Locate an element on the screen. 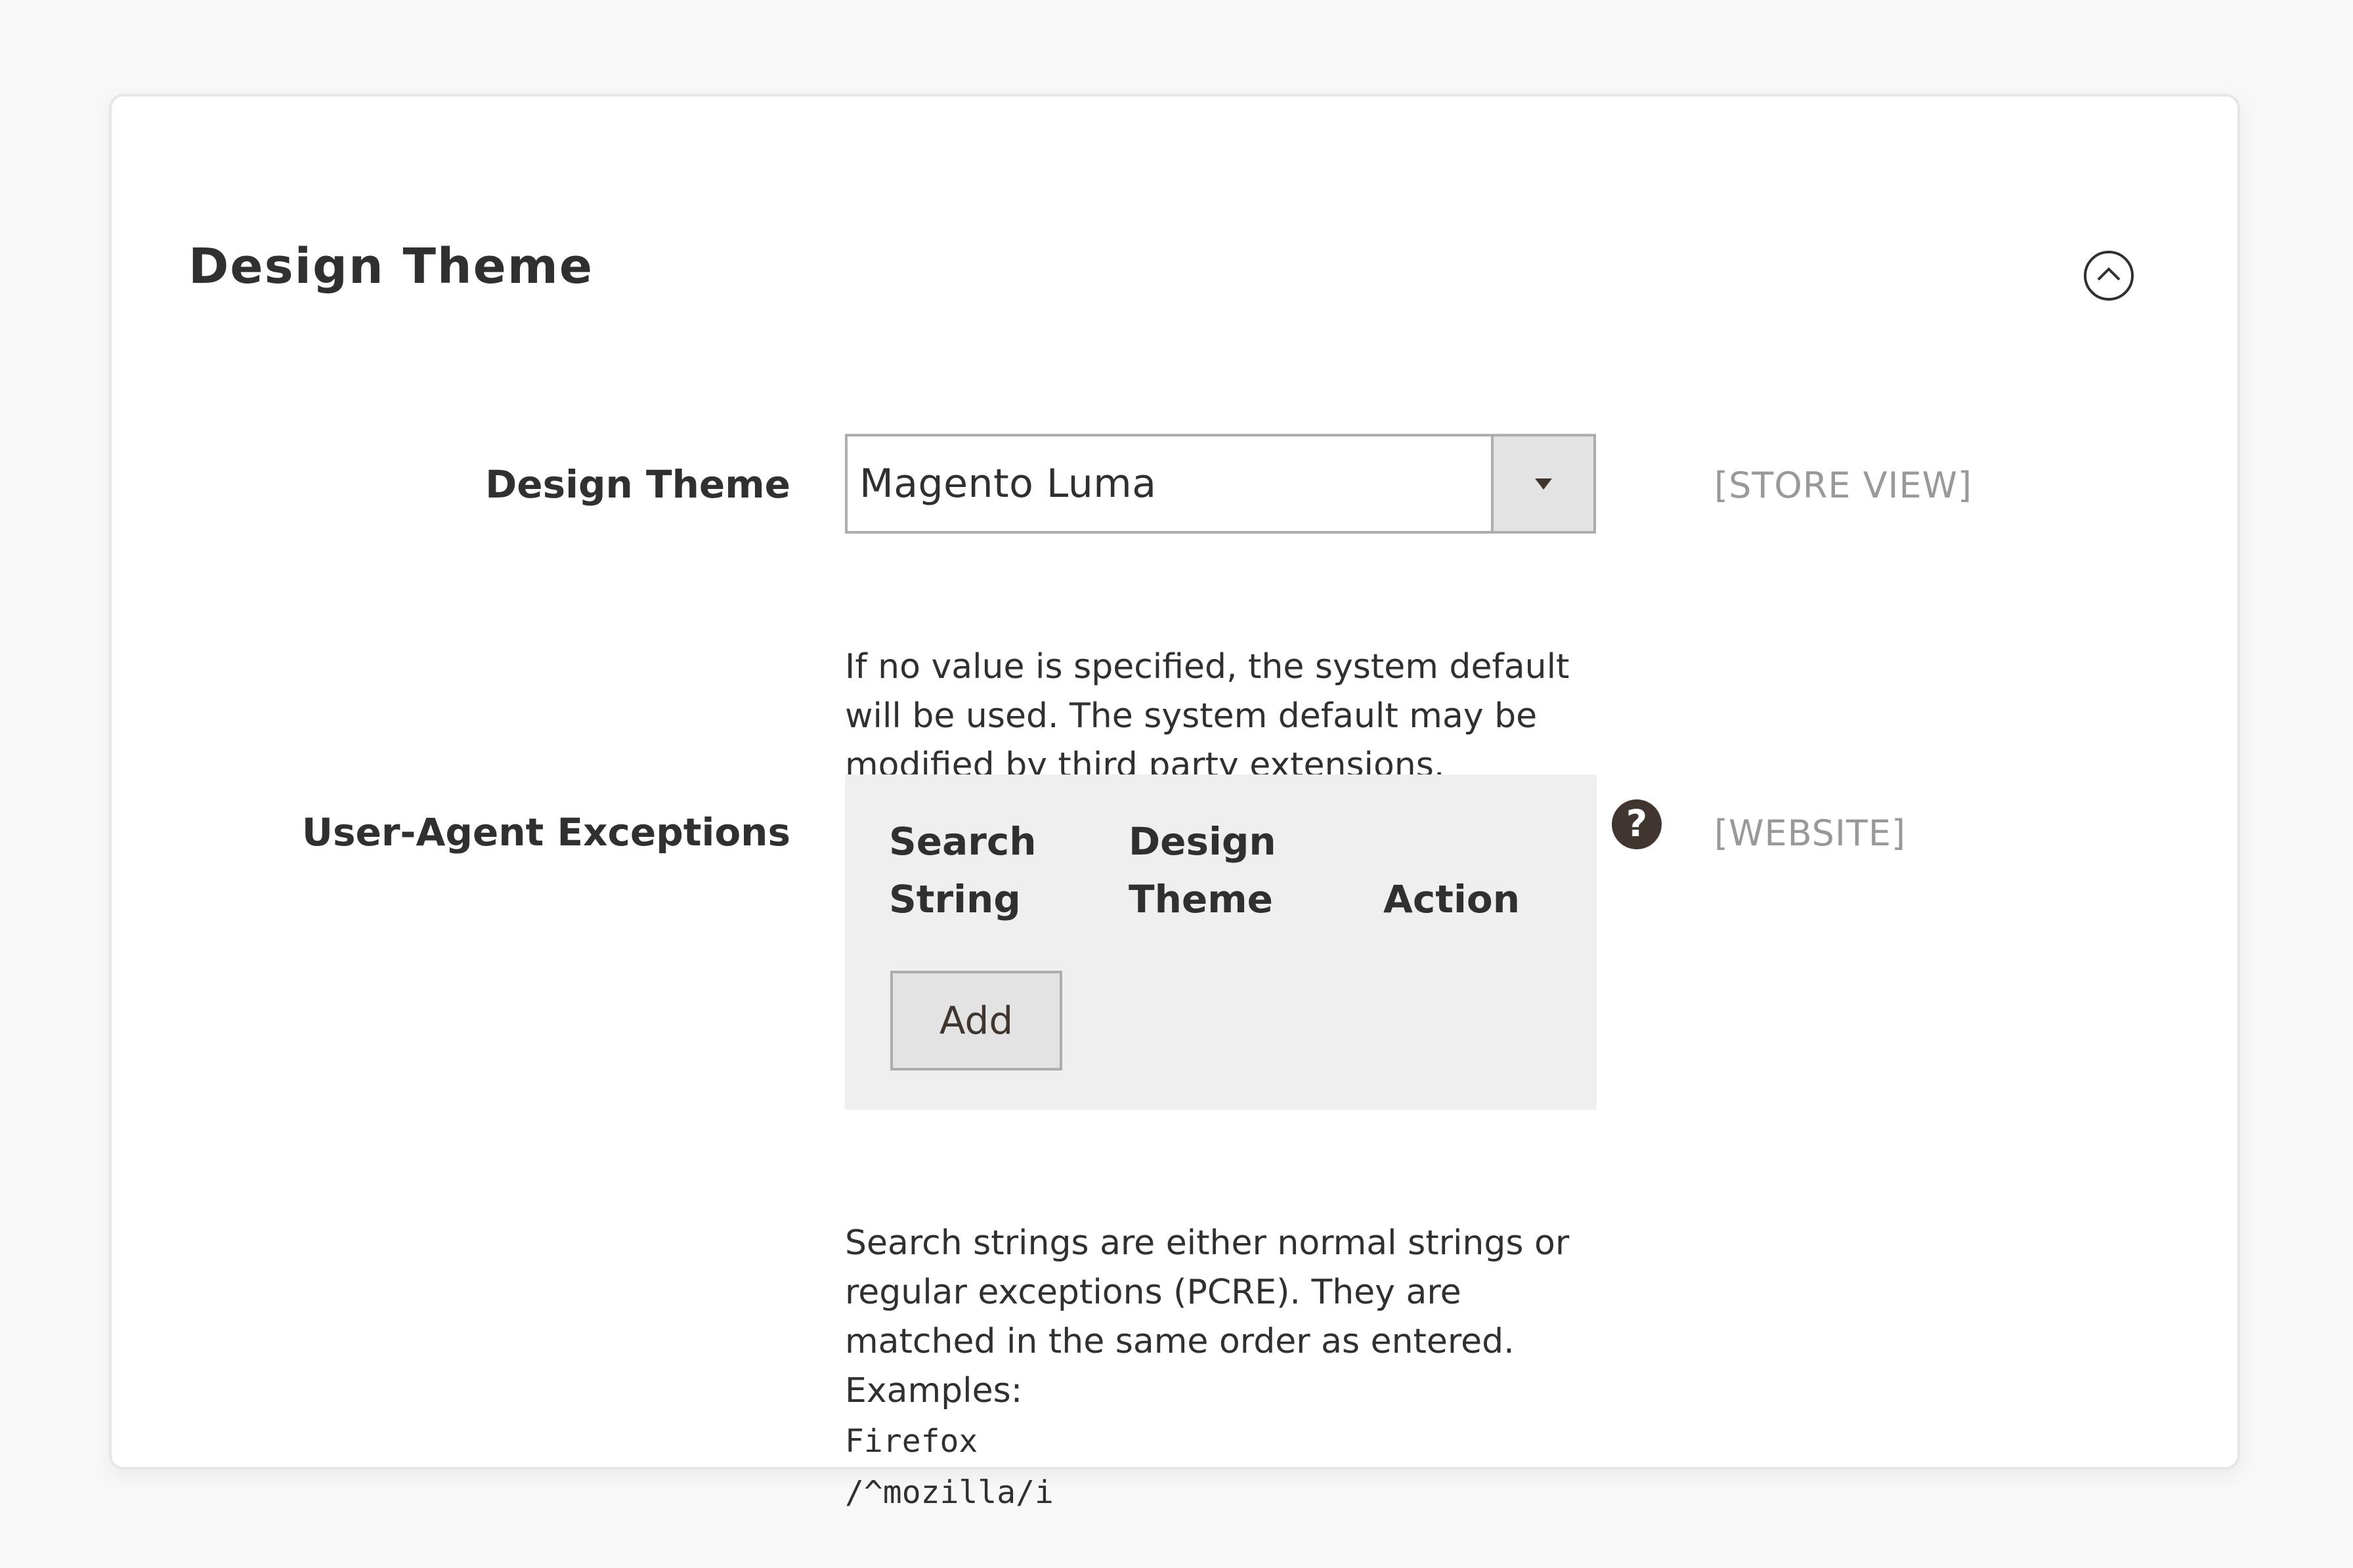  design-theme-selected-value: Magento Luma is located at coordinates (1008, 484).